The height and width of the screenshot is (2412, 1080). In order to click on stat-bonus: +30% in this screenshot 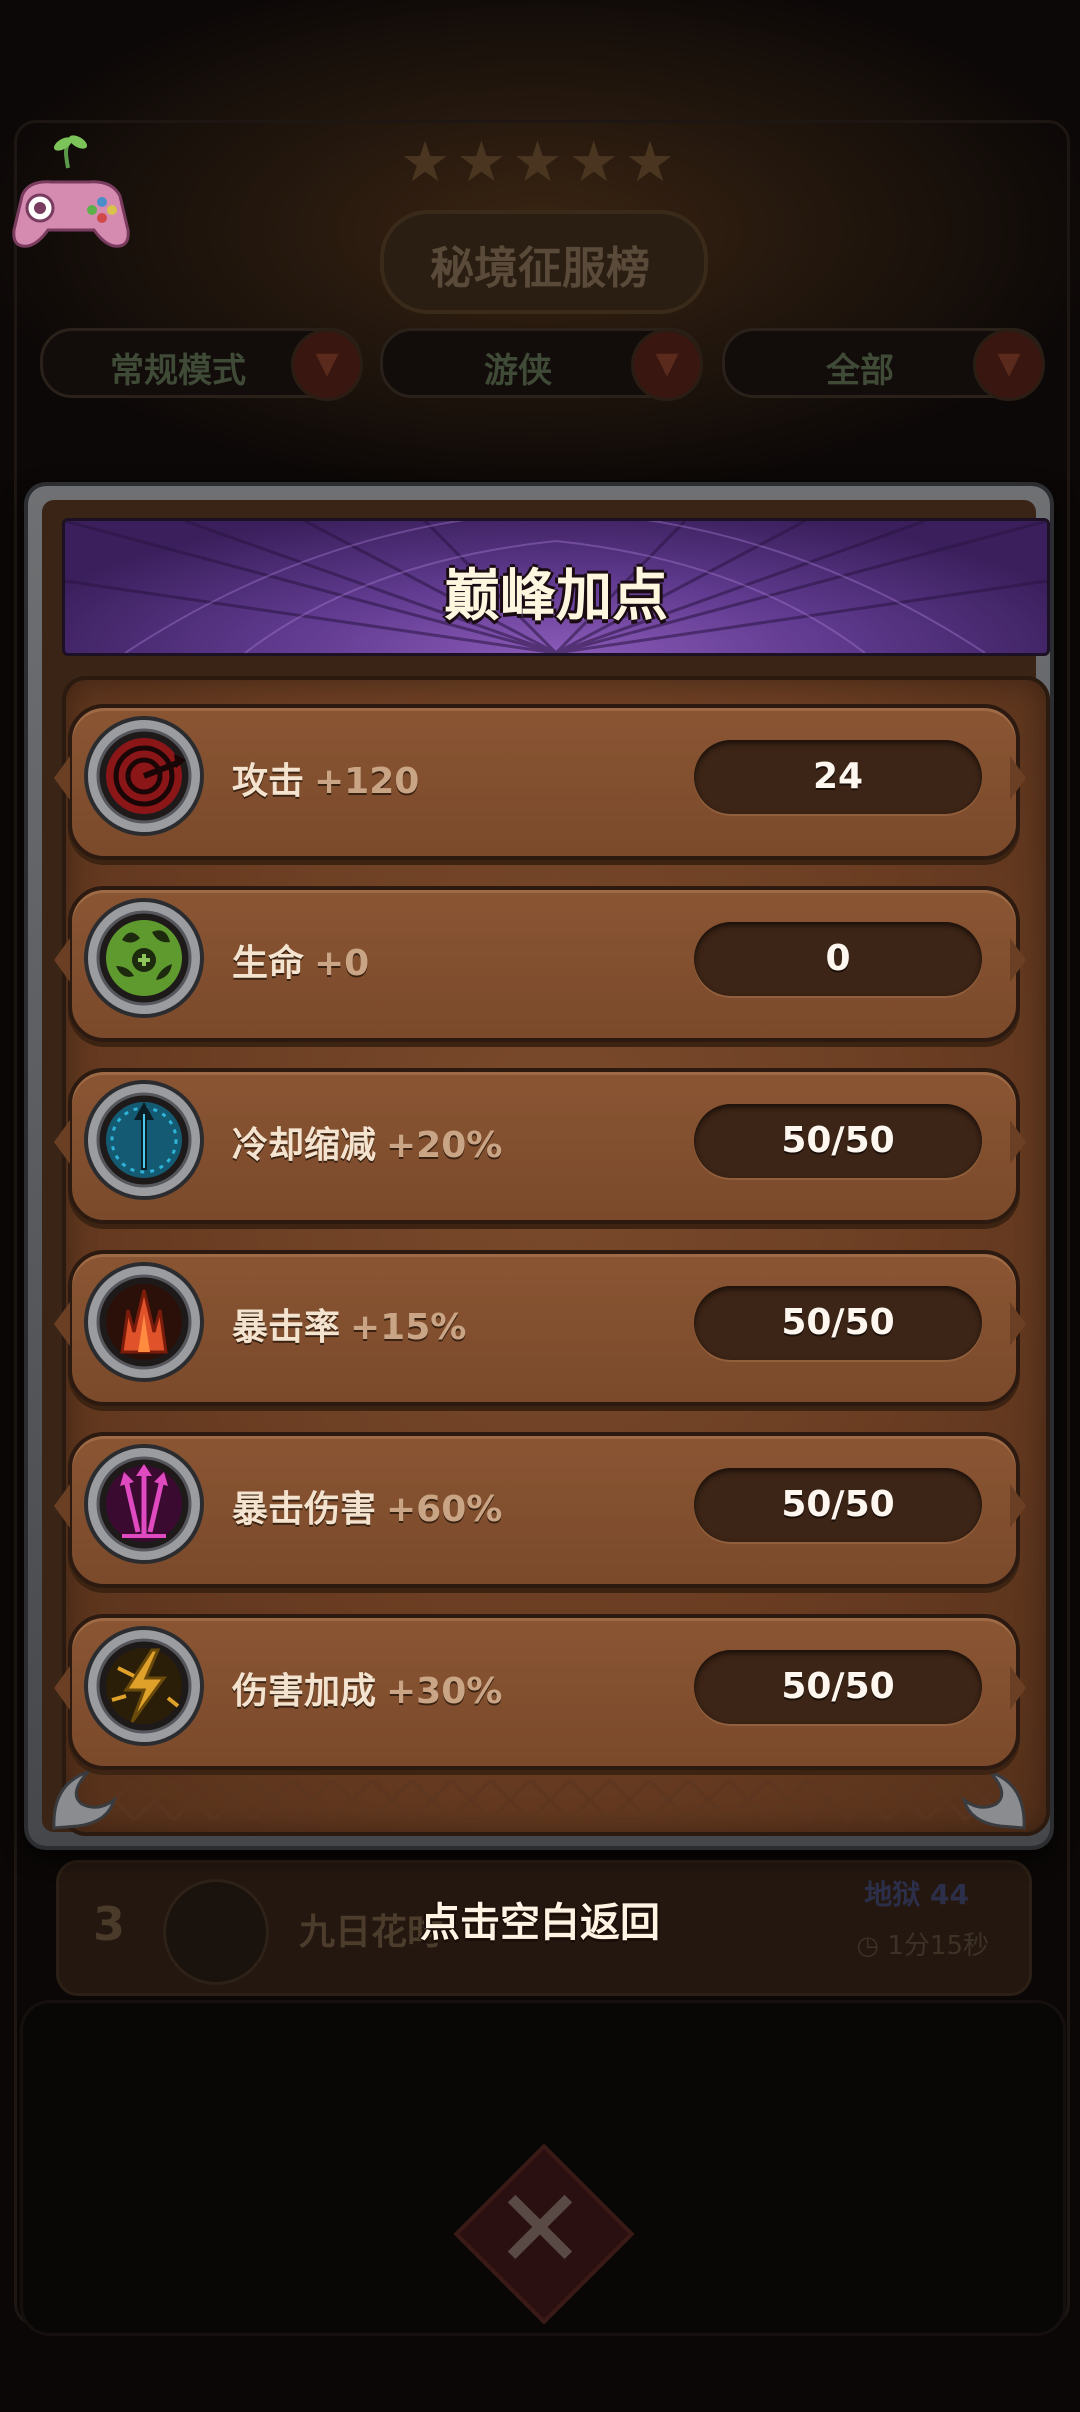, I will do `click(444, 1691)`.